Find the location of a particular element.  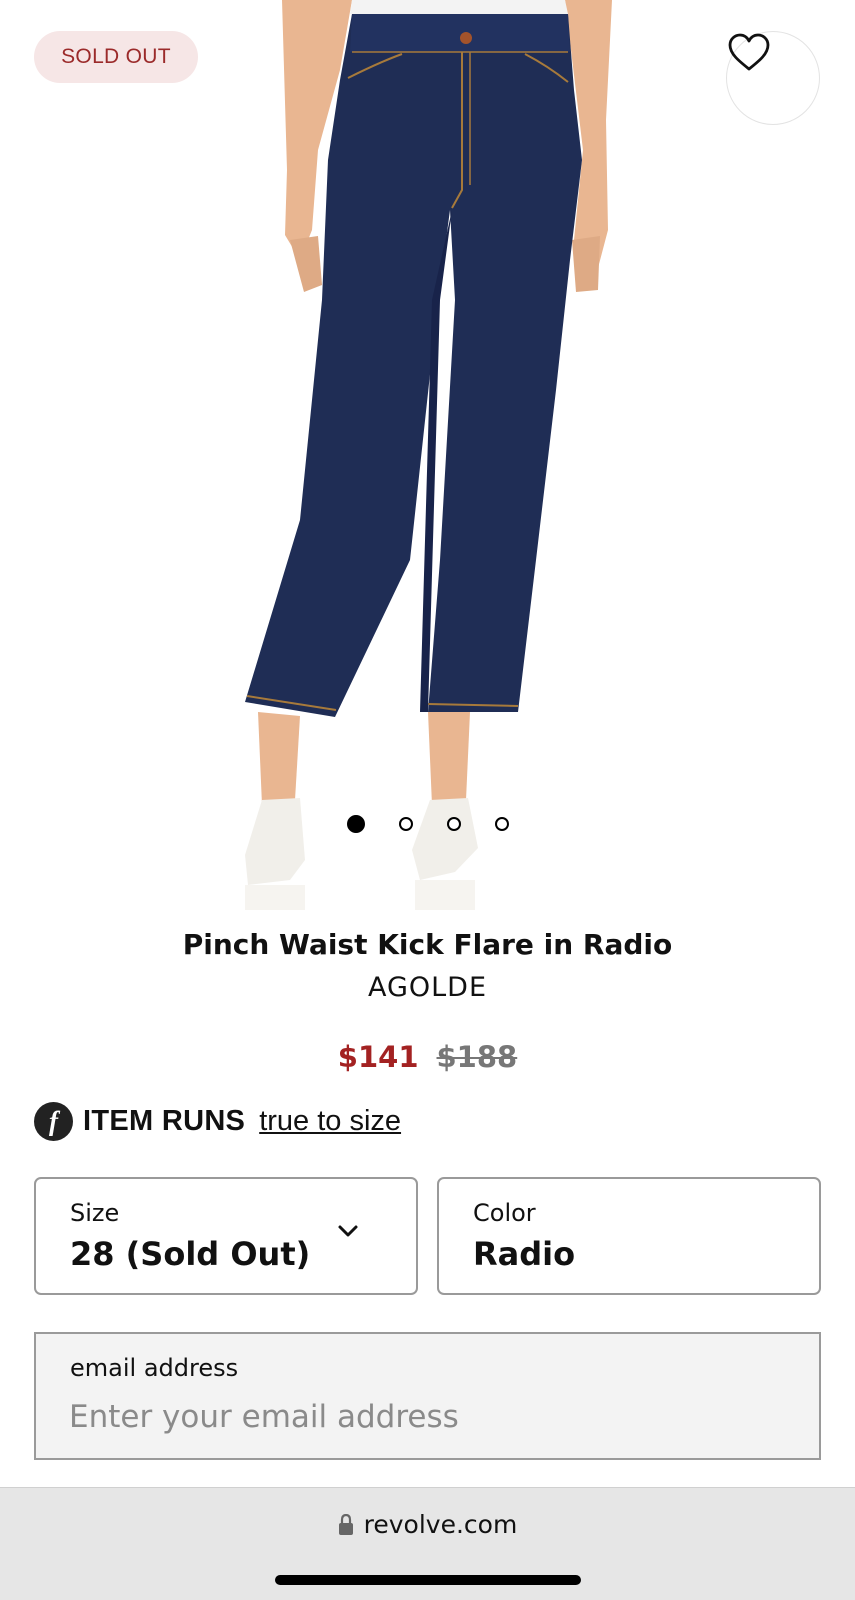

size-select: Size 28 (Sold Out) is located at coordinates (226, 1236).